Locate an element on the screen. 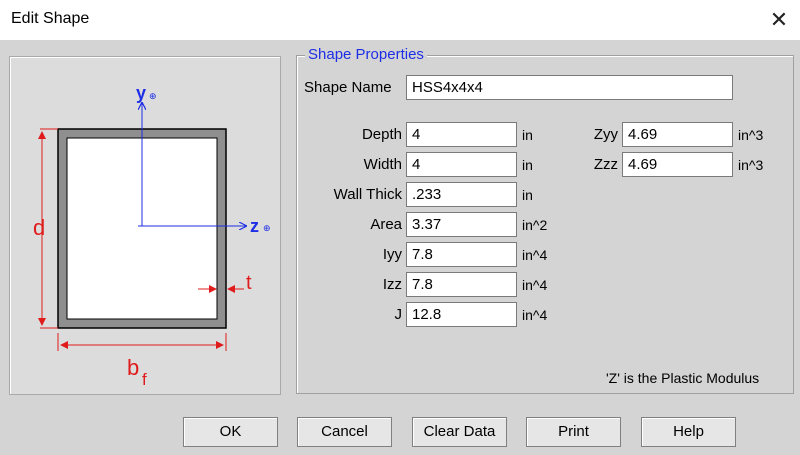 The width and height of the screenshot is (800, 455). zzz-label: Zzz is located at coordinates (605, 164).